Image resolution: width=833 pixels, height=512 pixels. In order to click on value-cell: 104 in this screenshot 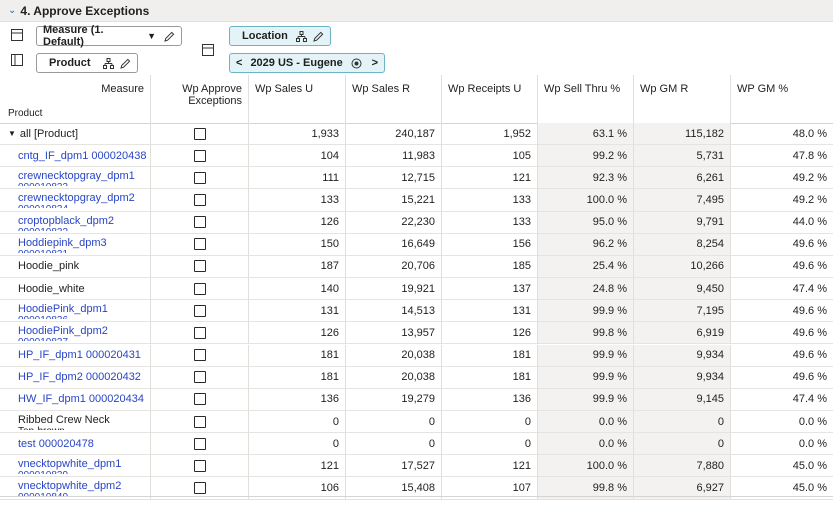, I will do `click(296, 156)`.